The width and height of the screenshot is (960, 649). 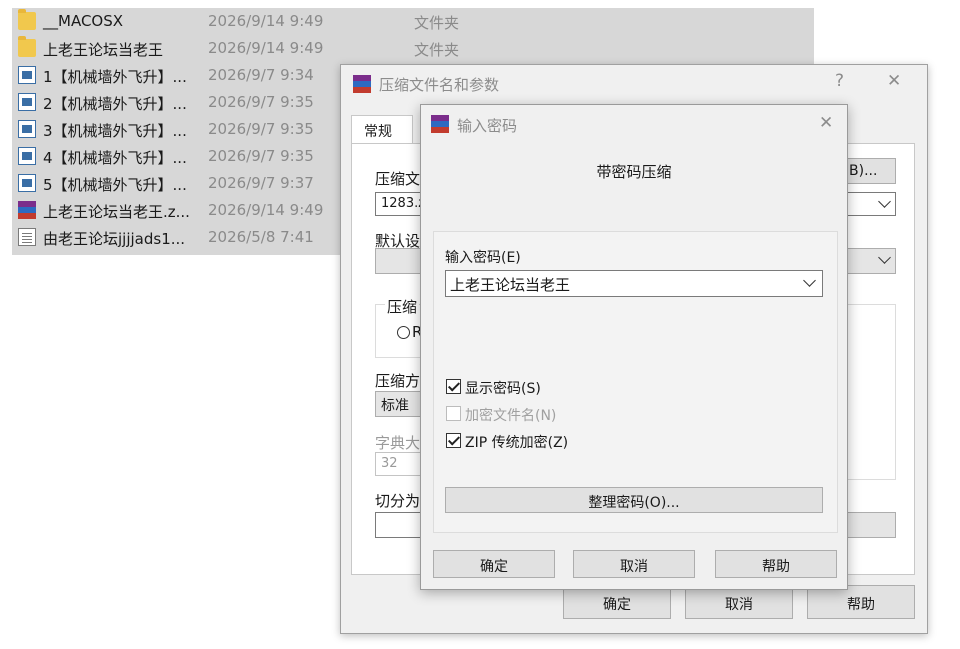 I want to click on password-dialog-title: 输入密码, so click(x=487, y=126).